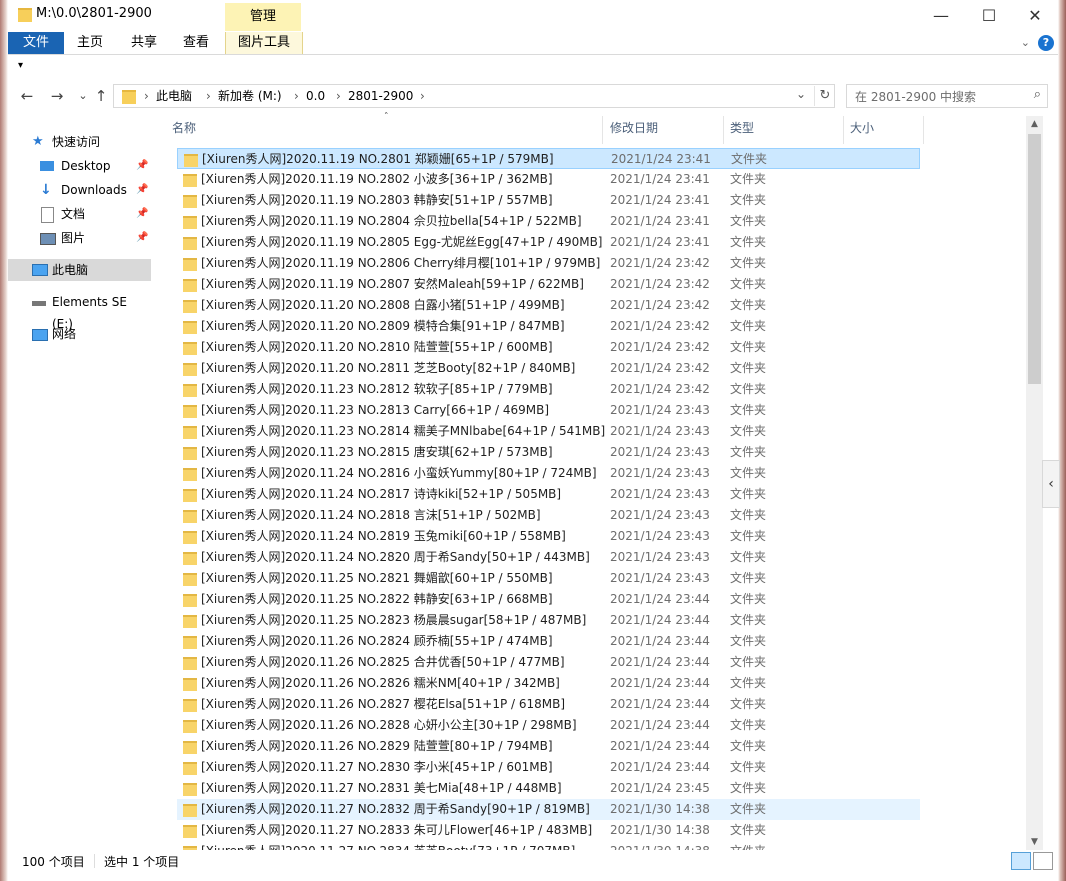  I want to click on address-dropdown-icon: ⌄, so click(801, 94).